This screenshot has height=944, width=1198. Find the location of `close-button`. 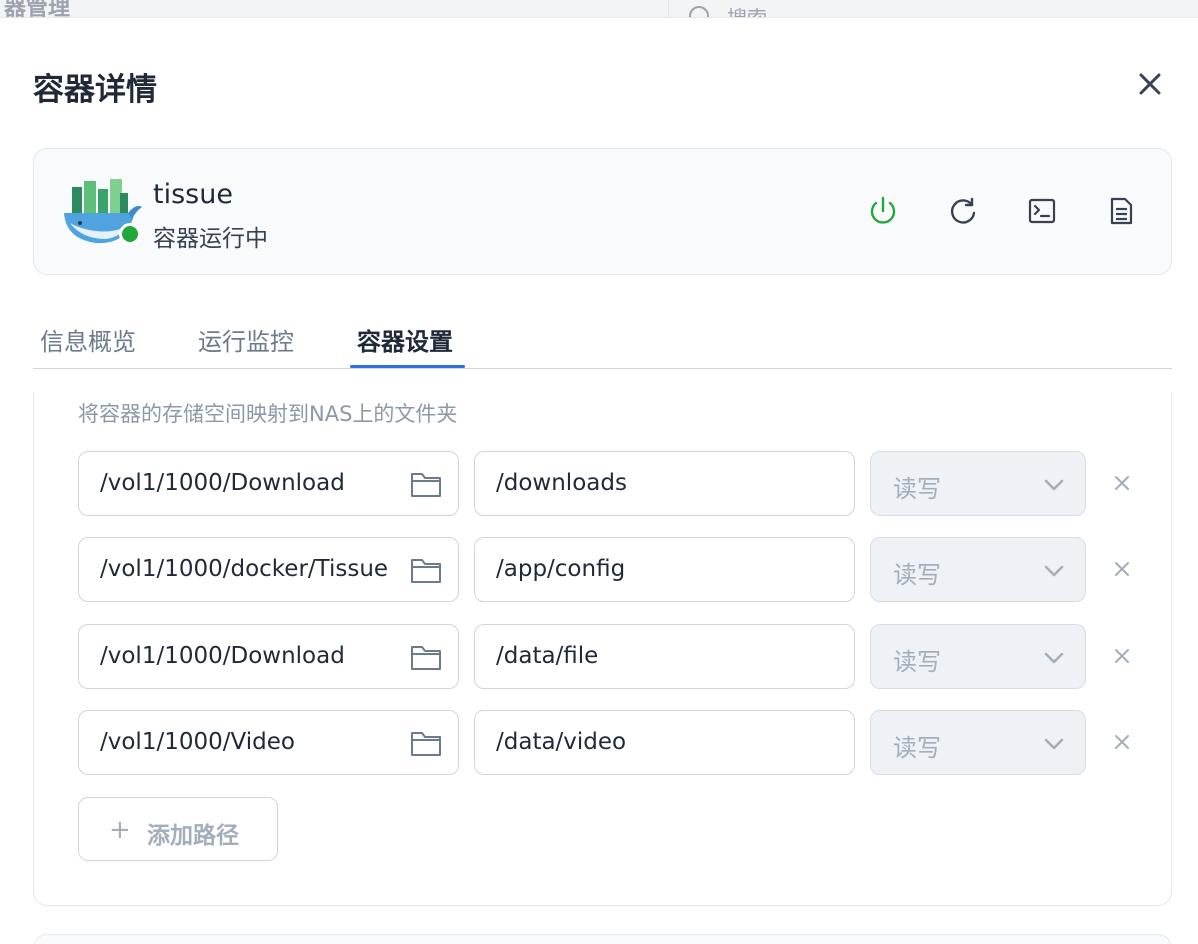

close-button is located at coordinates (1150, 84).